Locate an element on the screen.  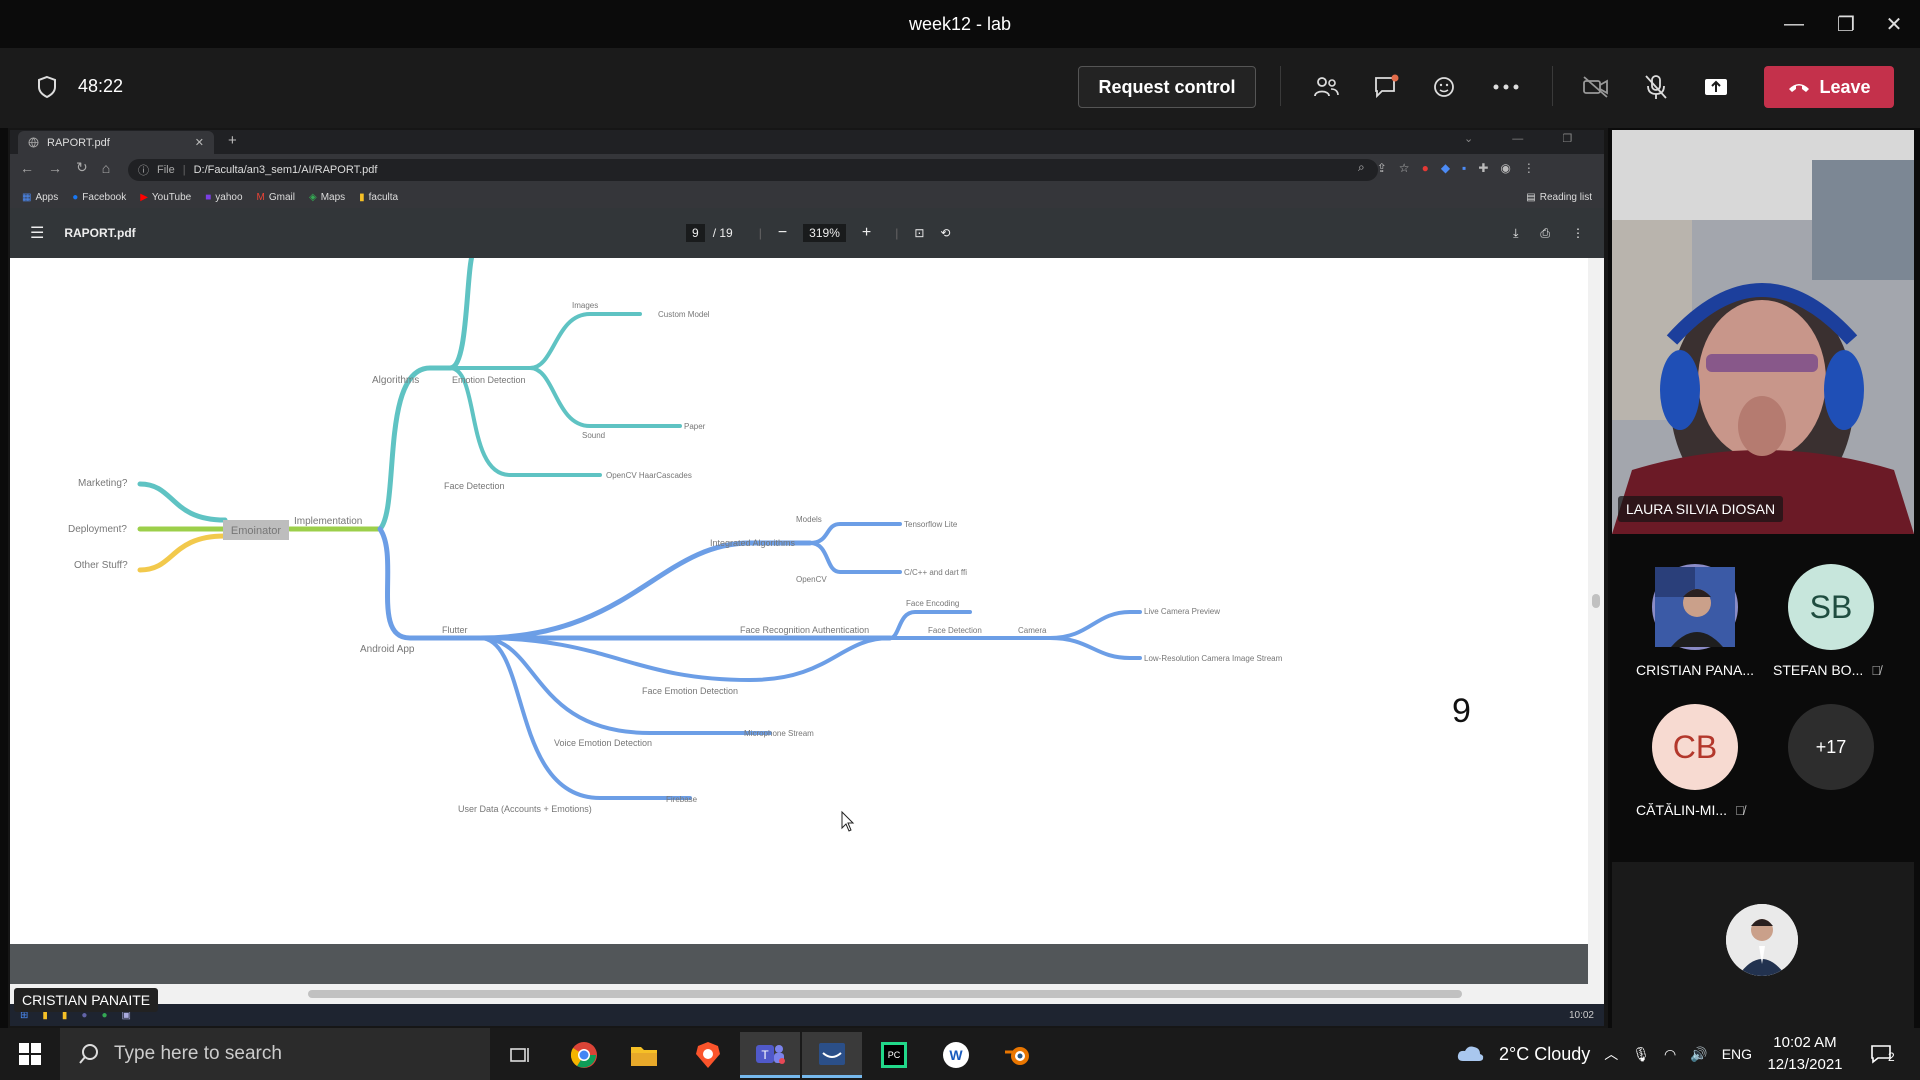
participant-video is located at coordinates (1763, 332).